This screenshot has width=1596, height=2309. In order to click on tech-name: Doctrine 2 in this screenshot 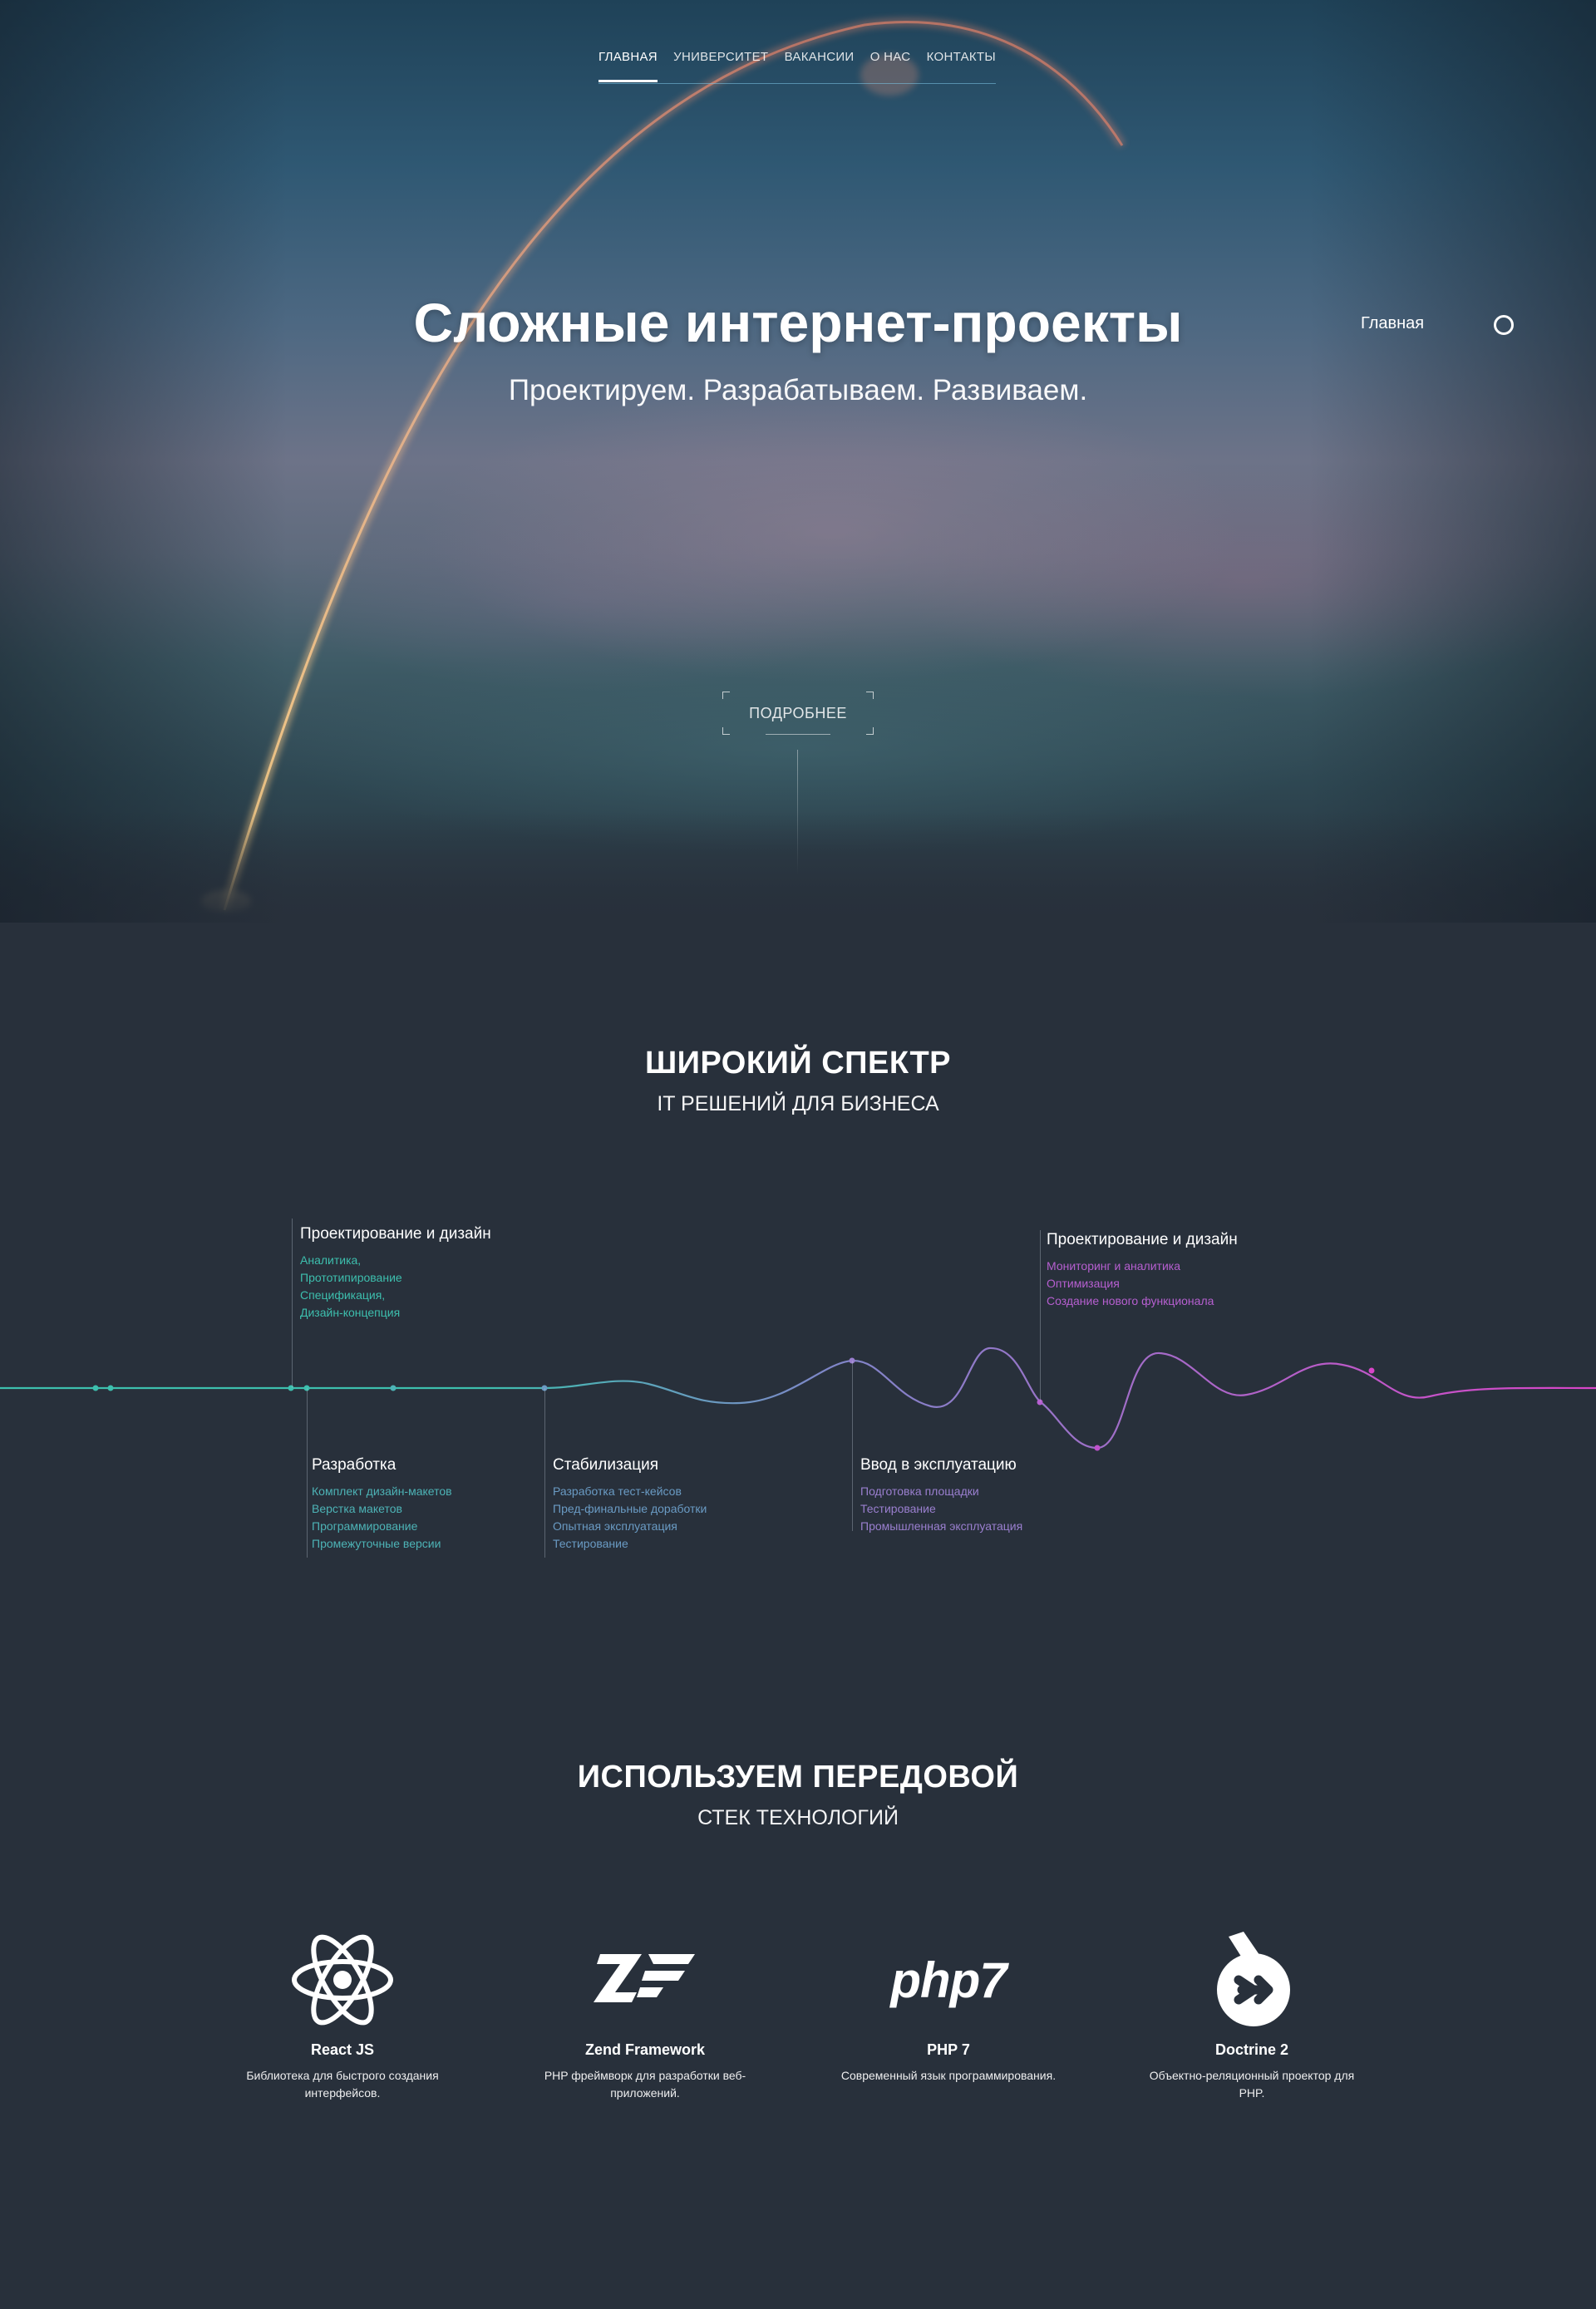, I will do `click(1251, 2049)`.